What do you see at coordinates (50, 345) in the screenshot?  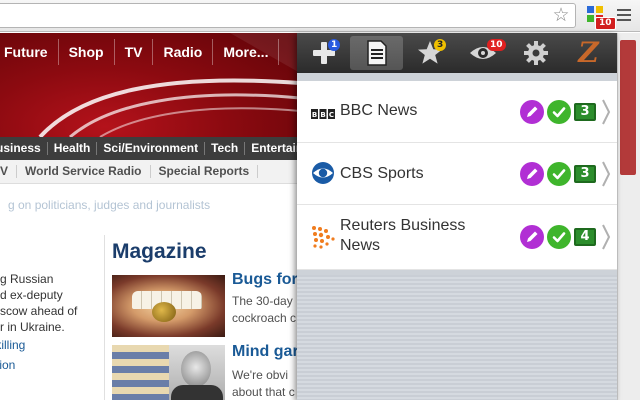 I see `left-story-link: s killing` at bounding box center [50, 345].